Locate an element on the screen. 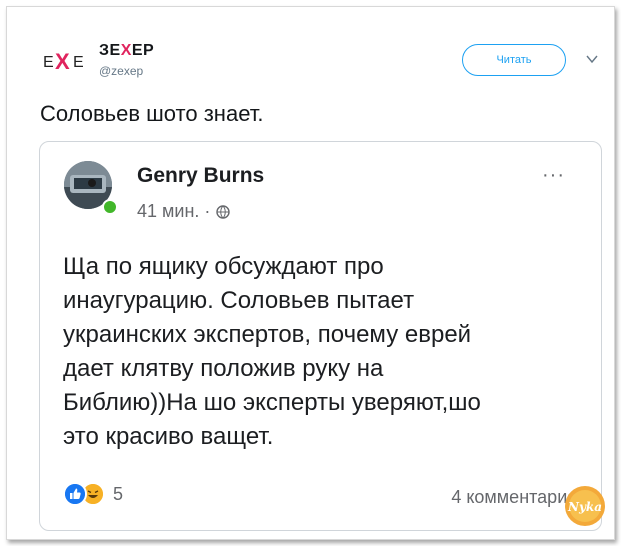 The width and height of the screenshot is (621, 546). author-name-part-2: ЕР is located at coordinates (143, 50).